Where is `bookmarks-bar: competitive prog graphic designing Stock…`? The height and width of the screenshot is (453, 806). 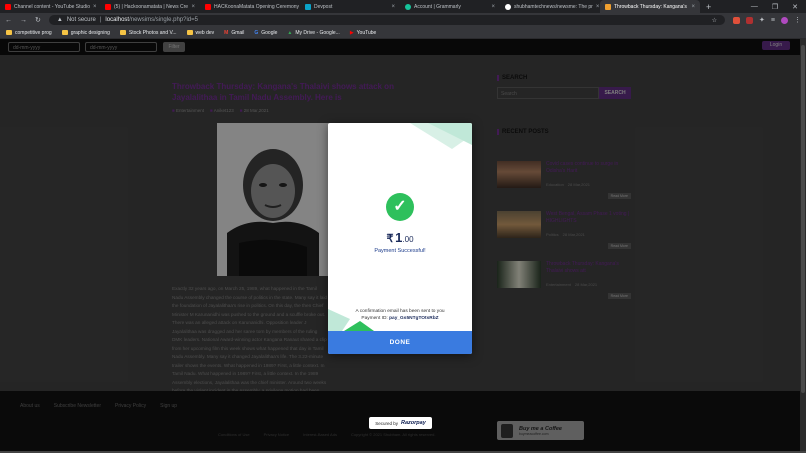
bookmarks-bar: competitive prog graphic designing Stock… is located at coordinates (403, 33).